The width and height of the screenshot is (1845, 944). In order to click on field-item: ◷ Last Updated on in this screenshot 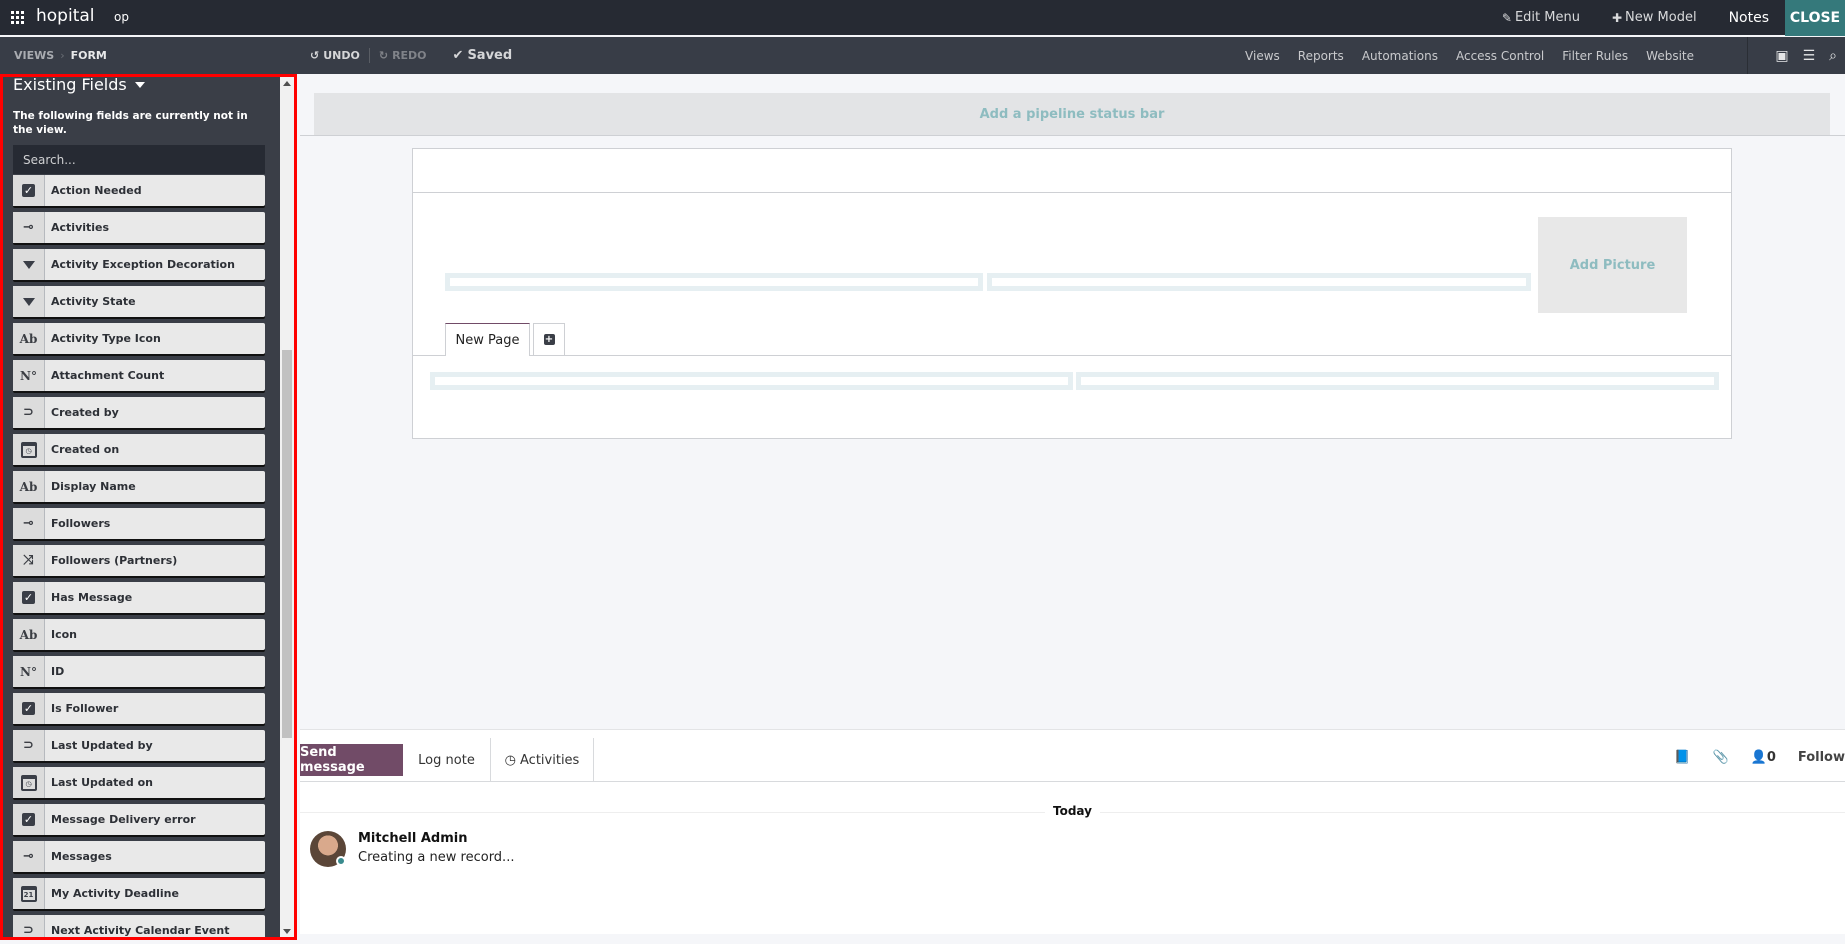, I will do `click(139, 782)`.